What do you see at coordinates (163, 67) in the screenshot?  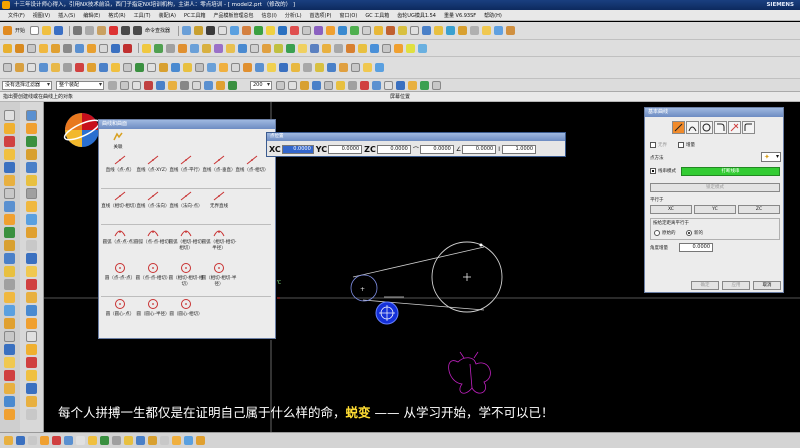 I see `toolbar-icon-b14` at bounding box center [163, 67].